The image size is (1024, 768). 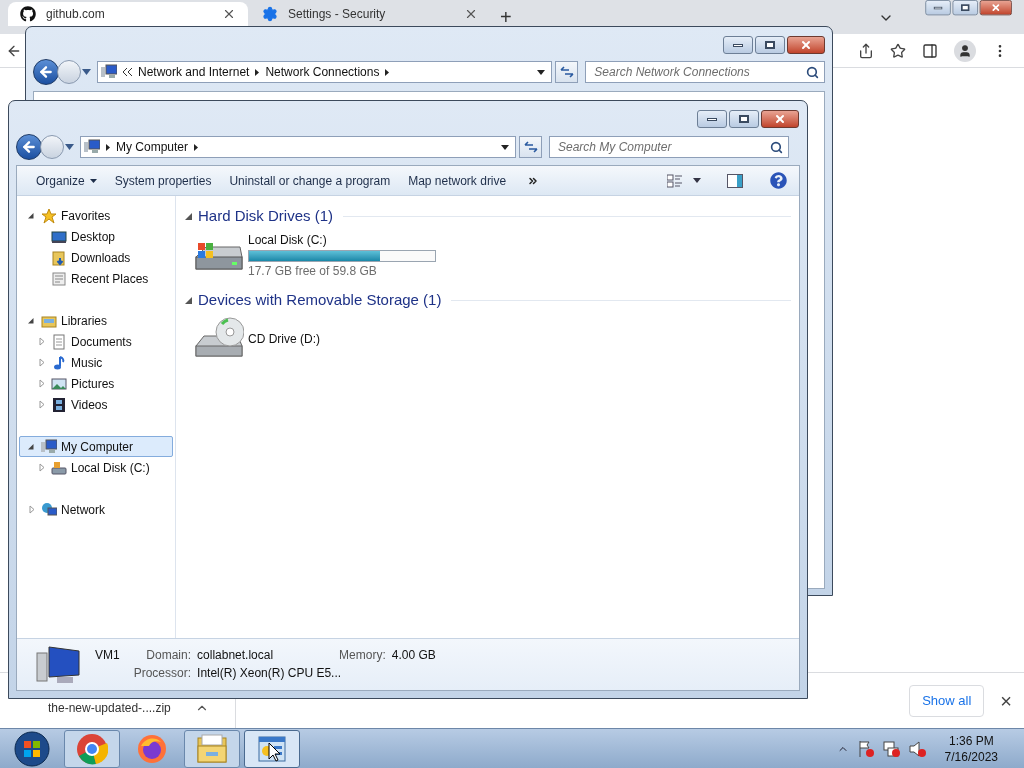 What do you see at coordinates (275, 752) in the screenshot?
I see `mouse-cursor-icon` at bounding box center [275, 752].